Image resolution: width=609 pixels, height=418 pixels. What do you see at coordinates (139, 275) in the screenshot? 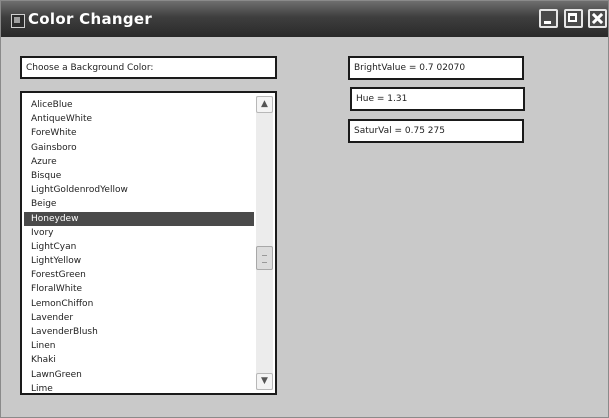
I see `list-item: ForestGreen` at bounding box center [139, 275].